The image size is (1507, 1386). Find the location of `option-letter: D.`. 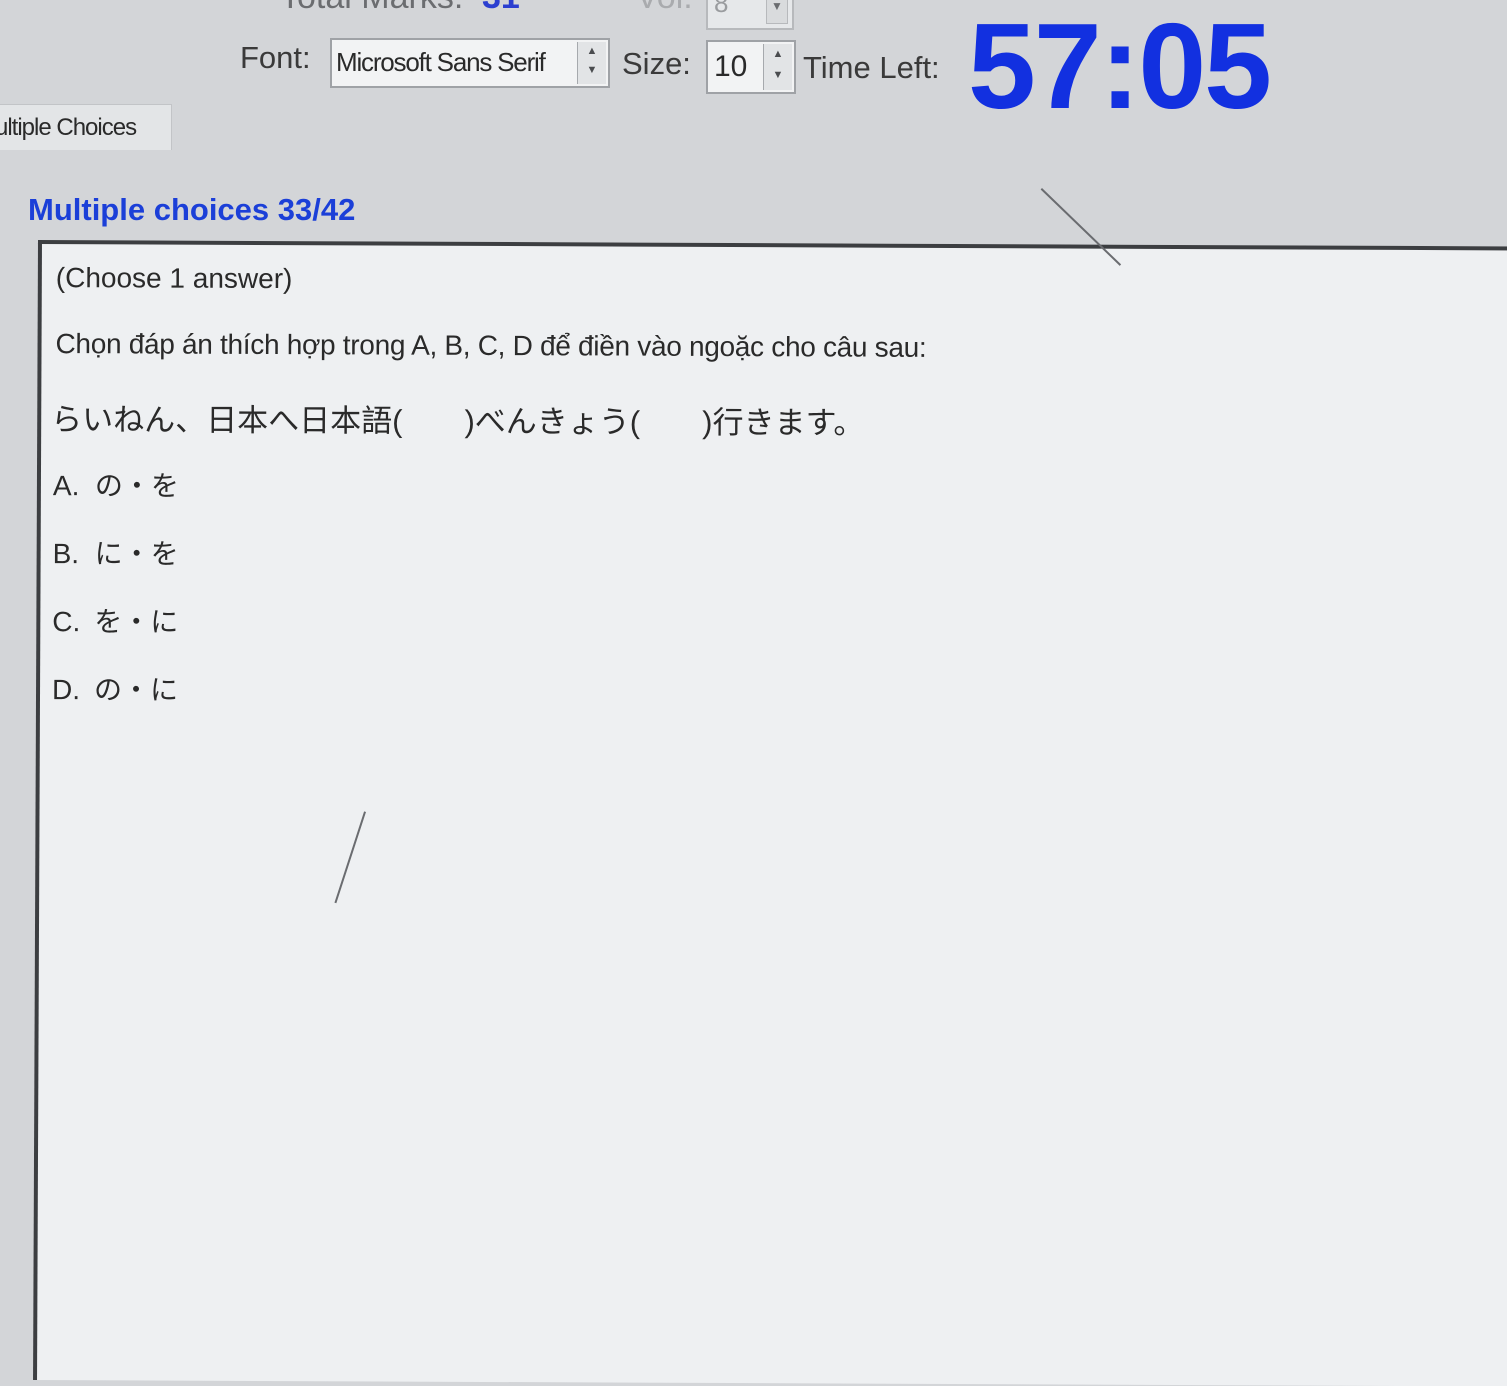

option-letter: D. is located at coordinates (66, 690).